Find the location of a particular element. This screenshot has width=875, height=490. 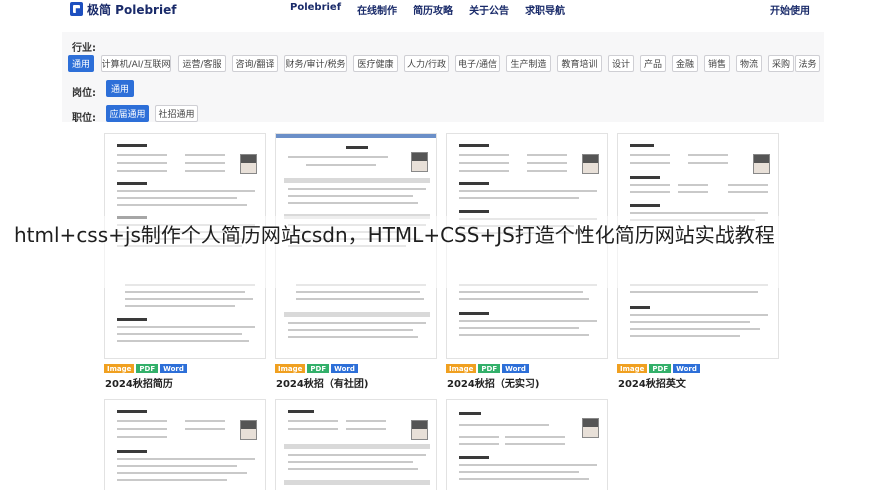

industry-tag: 产品 is located at coordinates (653, 63).